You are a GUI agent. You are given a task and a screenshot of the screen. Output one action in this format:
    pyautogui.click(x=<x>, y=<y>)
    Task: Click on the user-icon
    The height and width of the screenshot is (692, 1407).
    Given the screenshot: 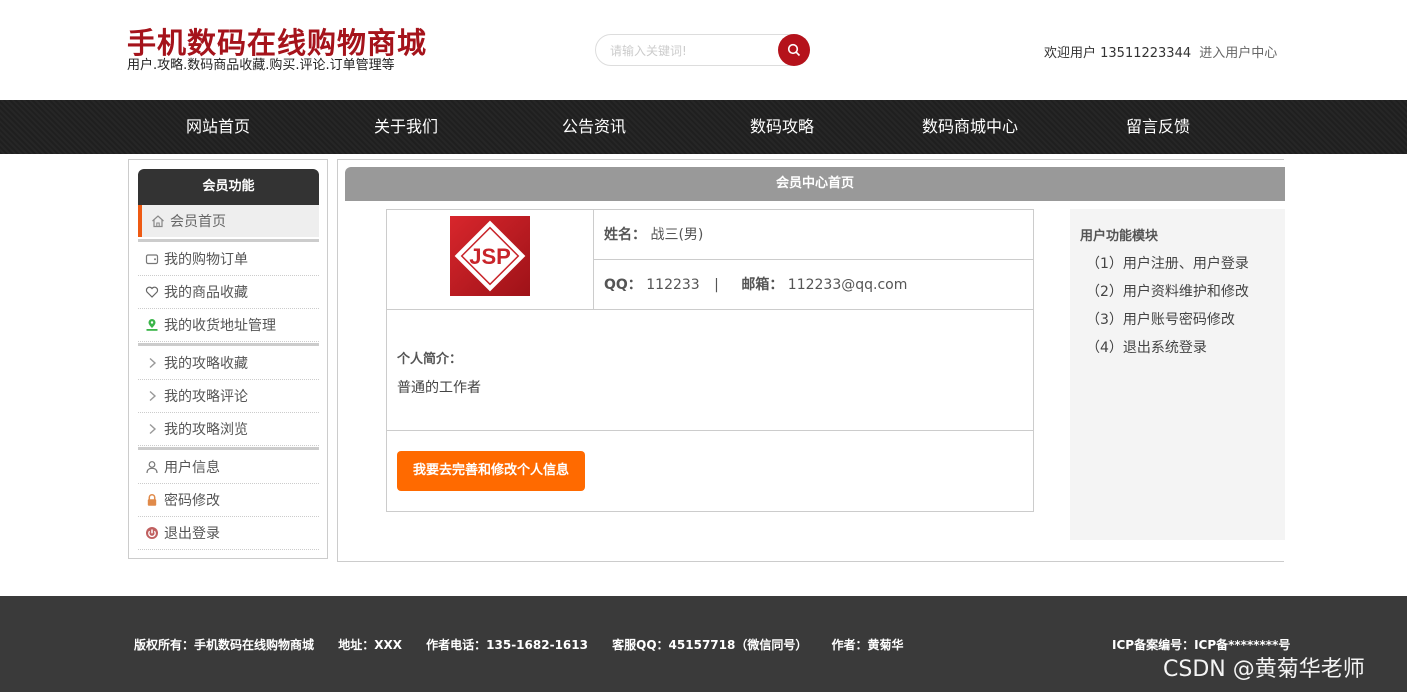 What is the action you would take?
    pyautogui.click(x=152, y=467)
    